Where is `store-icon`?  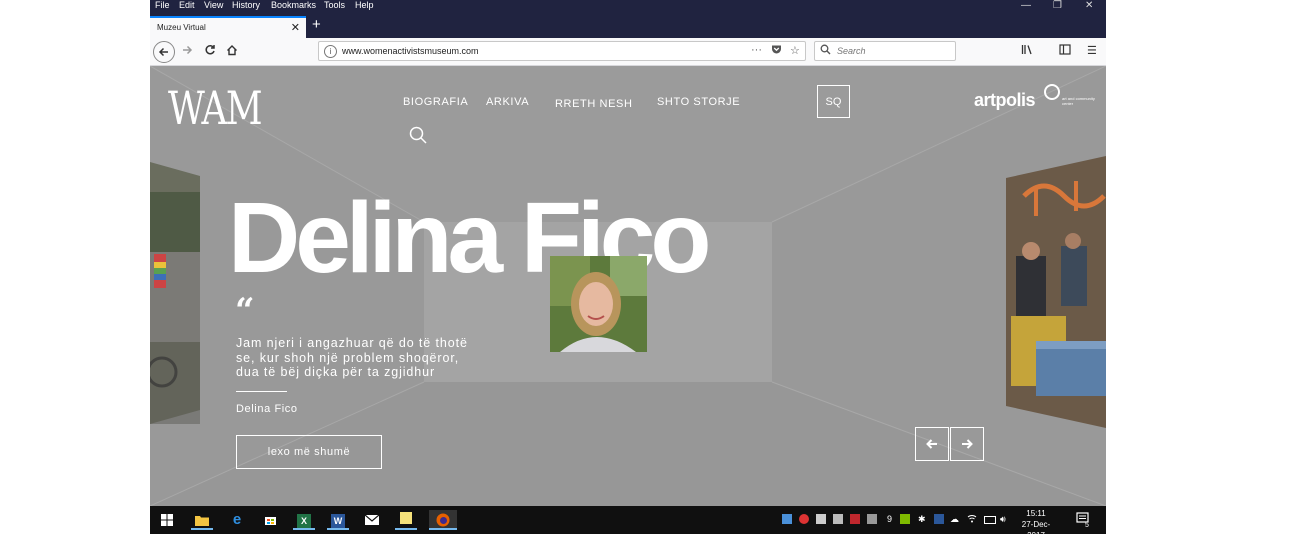 store-icon is located at coordinates (270, 520).